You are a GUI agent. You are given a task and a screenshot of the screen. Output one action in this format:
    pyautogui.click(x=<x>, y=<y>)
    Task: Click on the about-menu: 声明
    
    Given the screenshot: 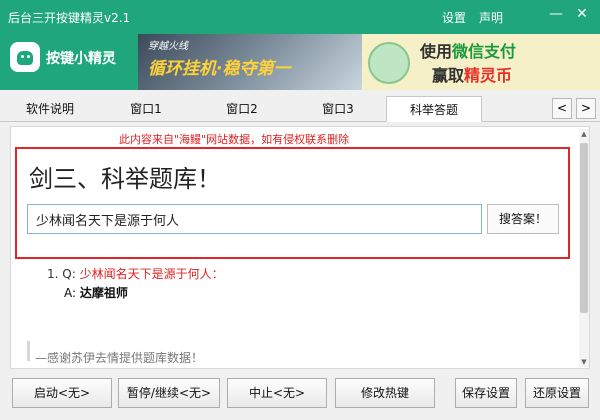 What is the action you would take?
    pyautogui.click(x=491, y=17)
    